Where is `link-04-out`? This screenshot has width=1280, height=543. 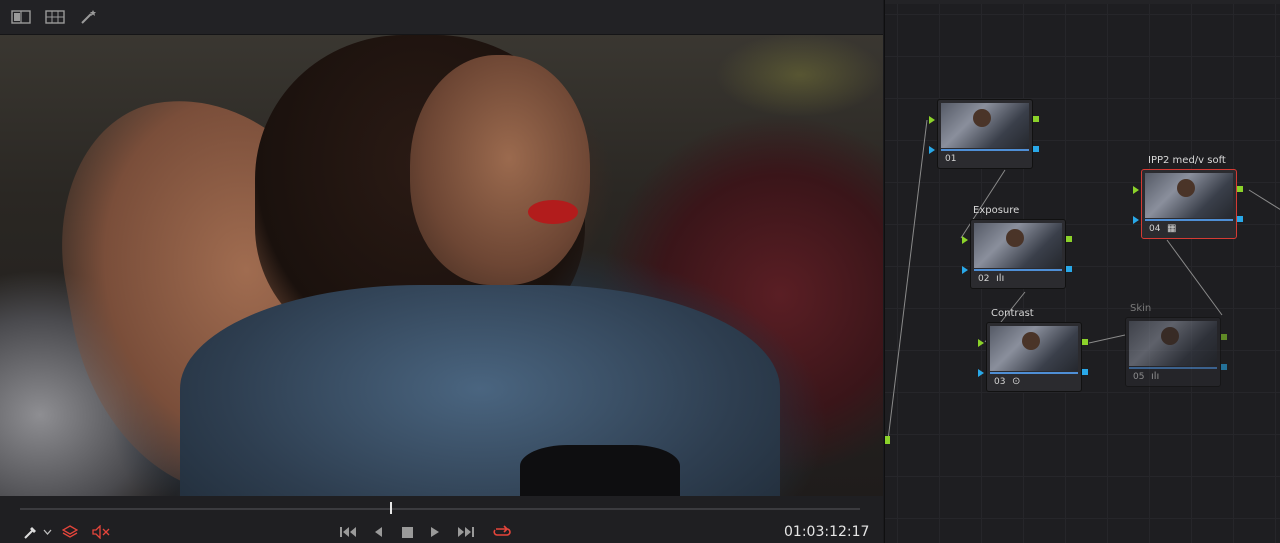 link-04-out is located at coordinates (1264, 199).